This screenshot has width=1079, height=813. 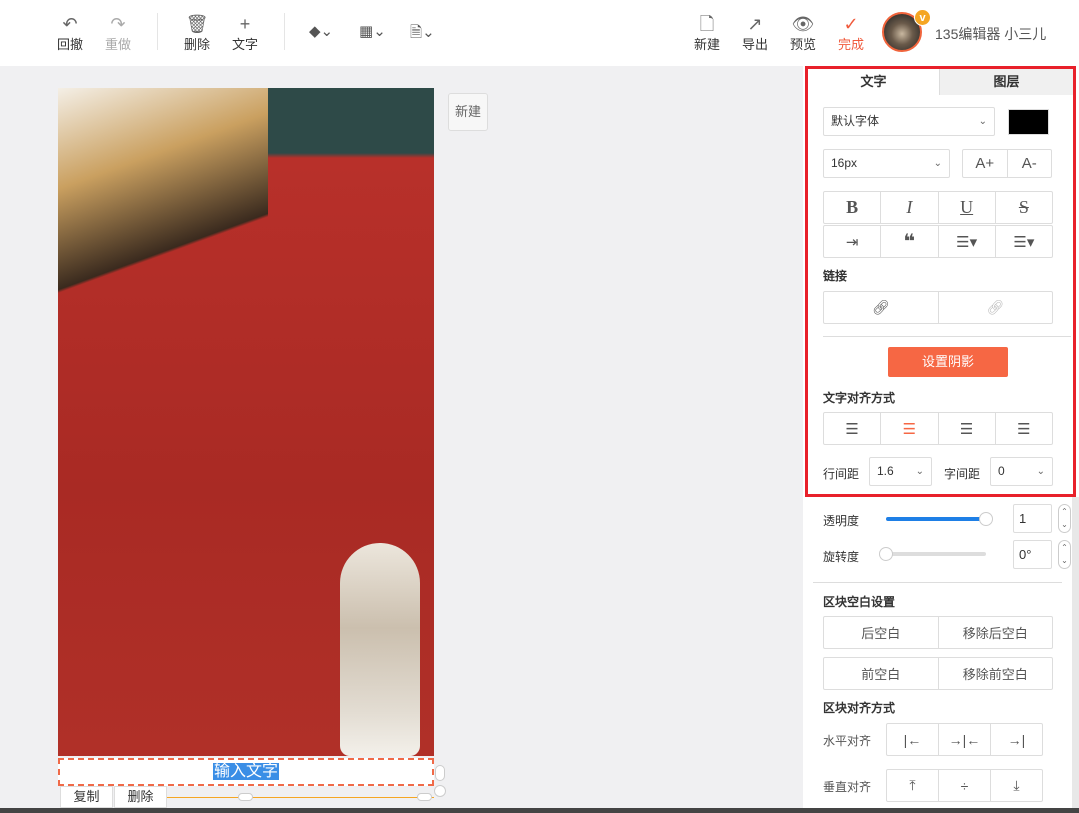 I want to click on align-top-button: ⤒, so click(x=912, y=785).